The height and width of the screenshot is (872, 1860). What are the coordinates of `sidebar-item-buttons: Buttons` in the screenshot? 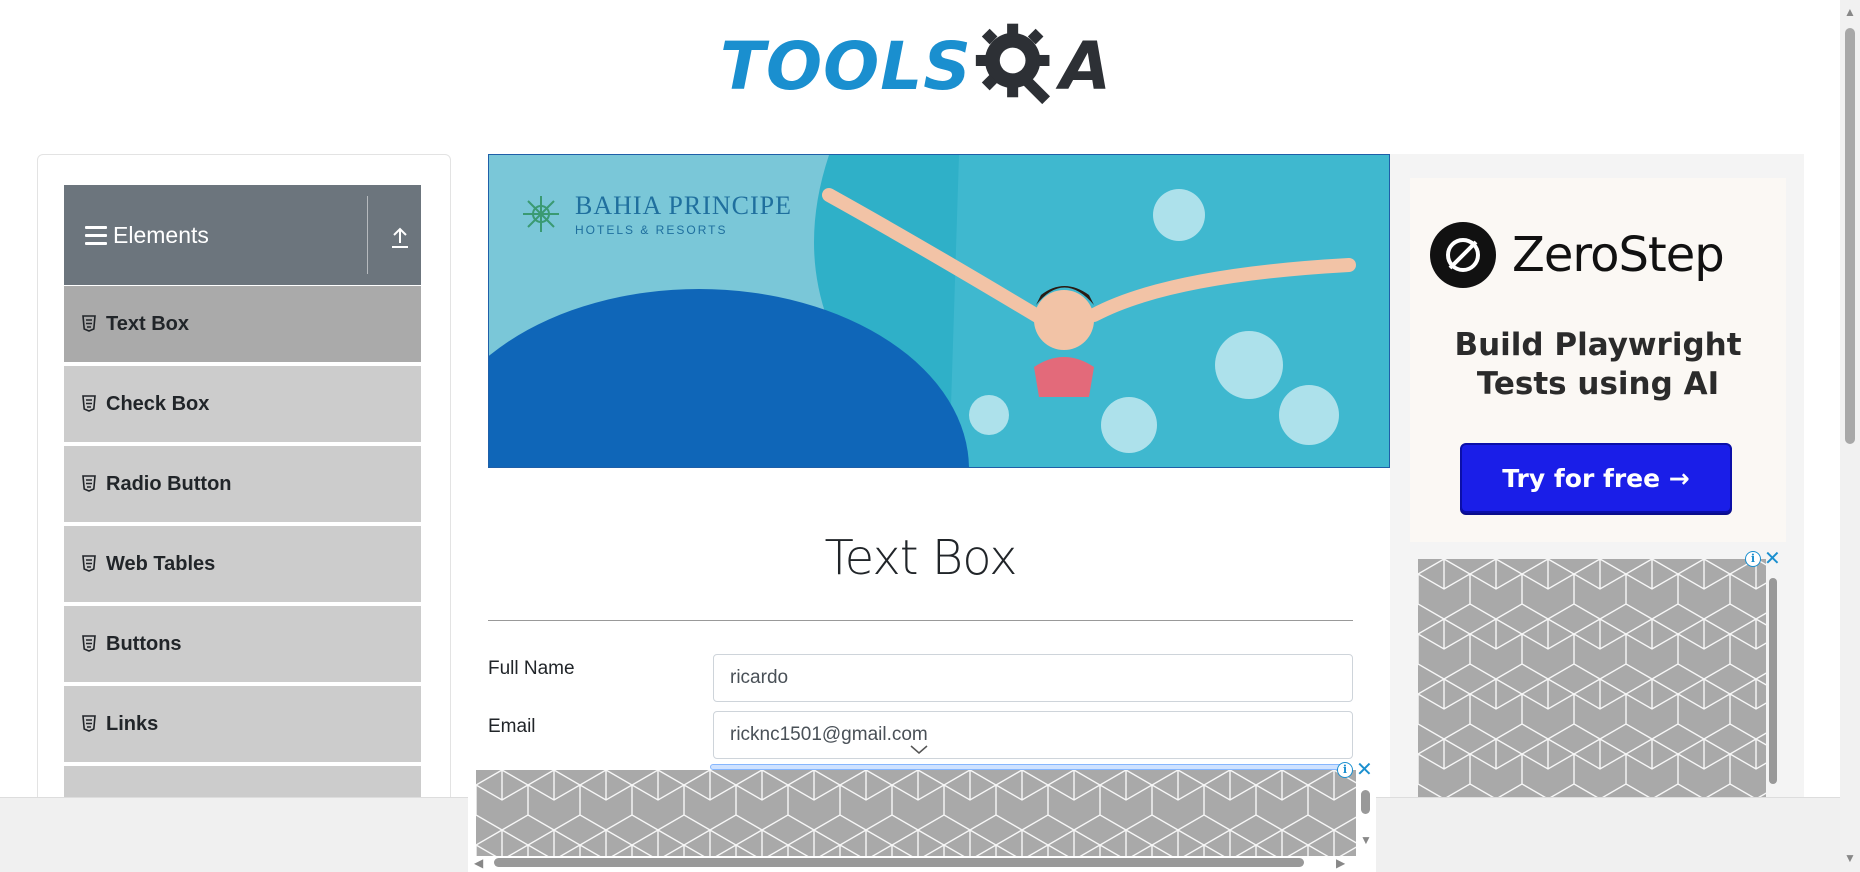 It's located at (242, 645).